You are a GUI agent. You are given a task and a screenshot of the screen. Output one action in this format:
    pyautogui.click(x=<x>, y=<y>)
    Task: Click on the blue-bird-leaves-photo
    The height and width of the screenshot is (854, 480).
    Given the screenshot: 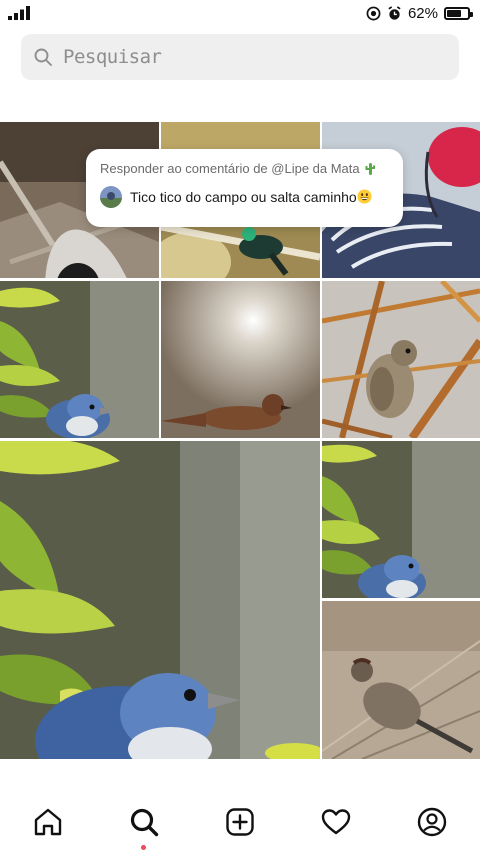 What is the action you would take?
    pyautogui.click(x=79, y=359)
    